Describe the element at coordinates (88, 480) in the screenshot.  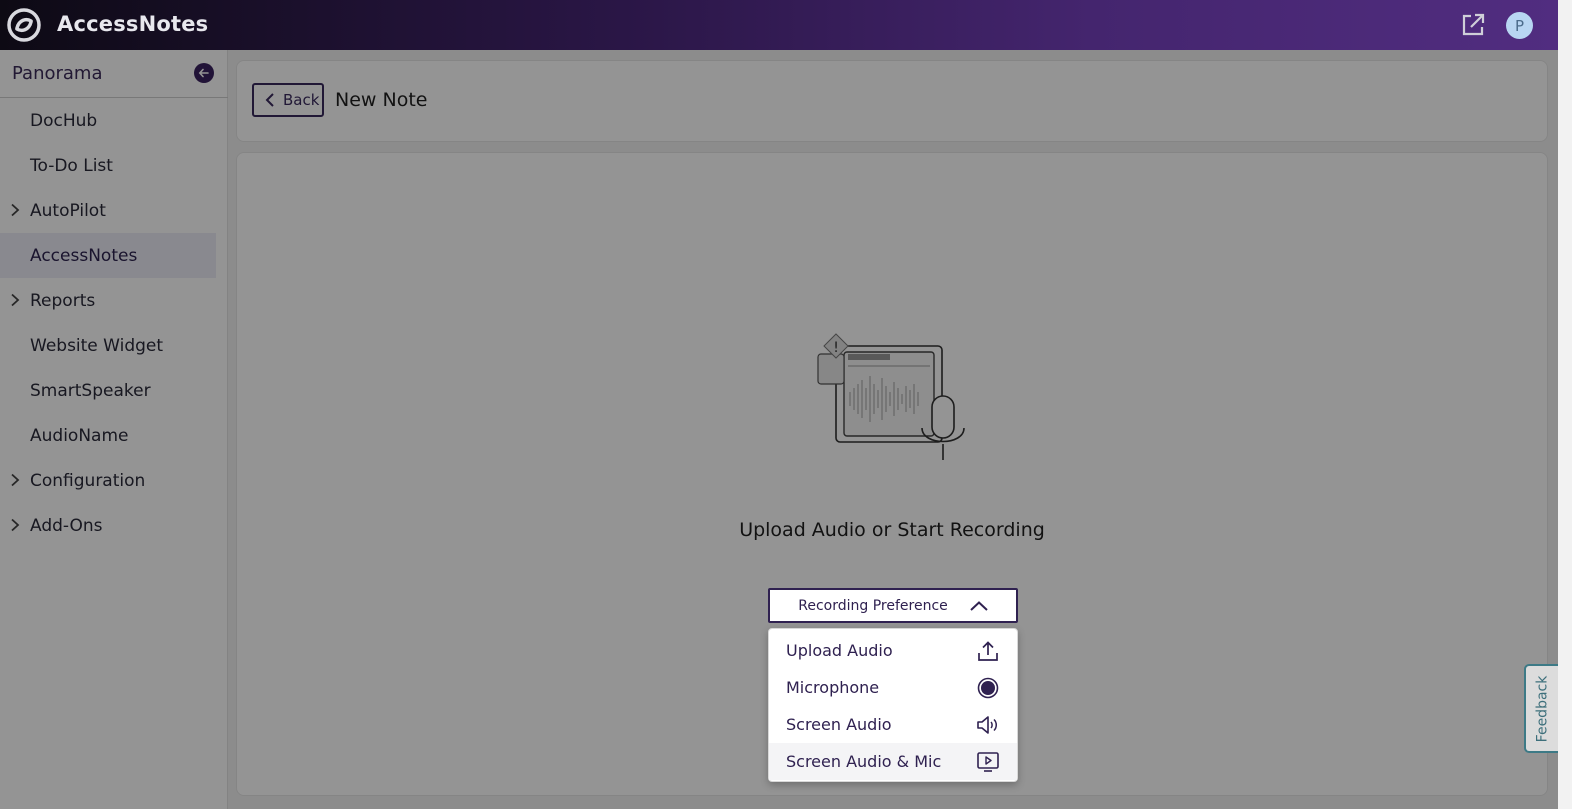
I see `sidebar-item-label: Configuration` at that location.